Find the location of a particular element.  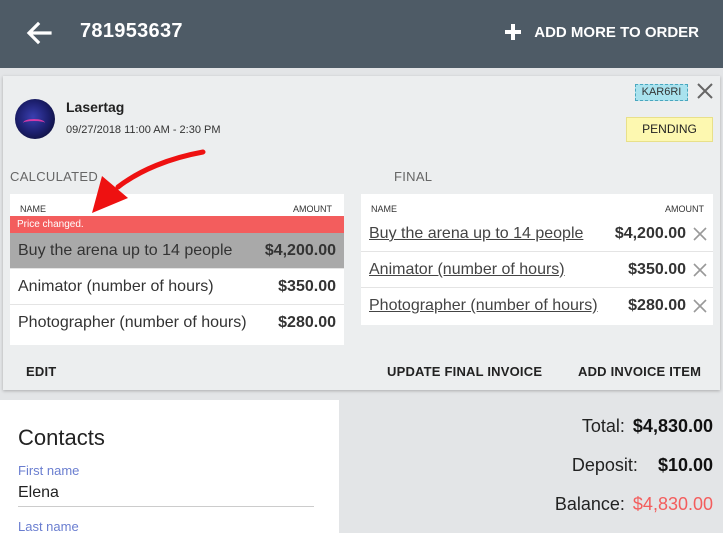

contacts-title: Contacts is located at coordinates (61, 437).